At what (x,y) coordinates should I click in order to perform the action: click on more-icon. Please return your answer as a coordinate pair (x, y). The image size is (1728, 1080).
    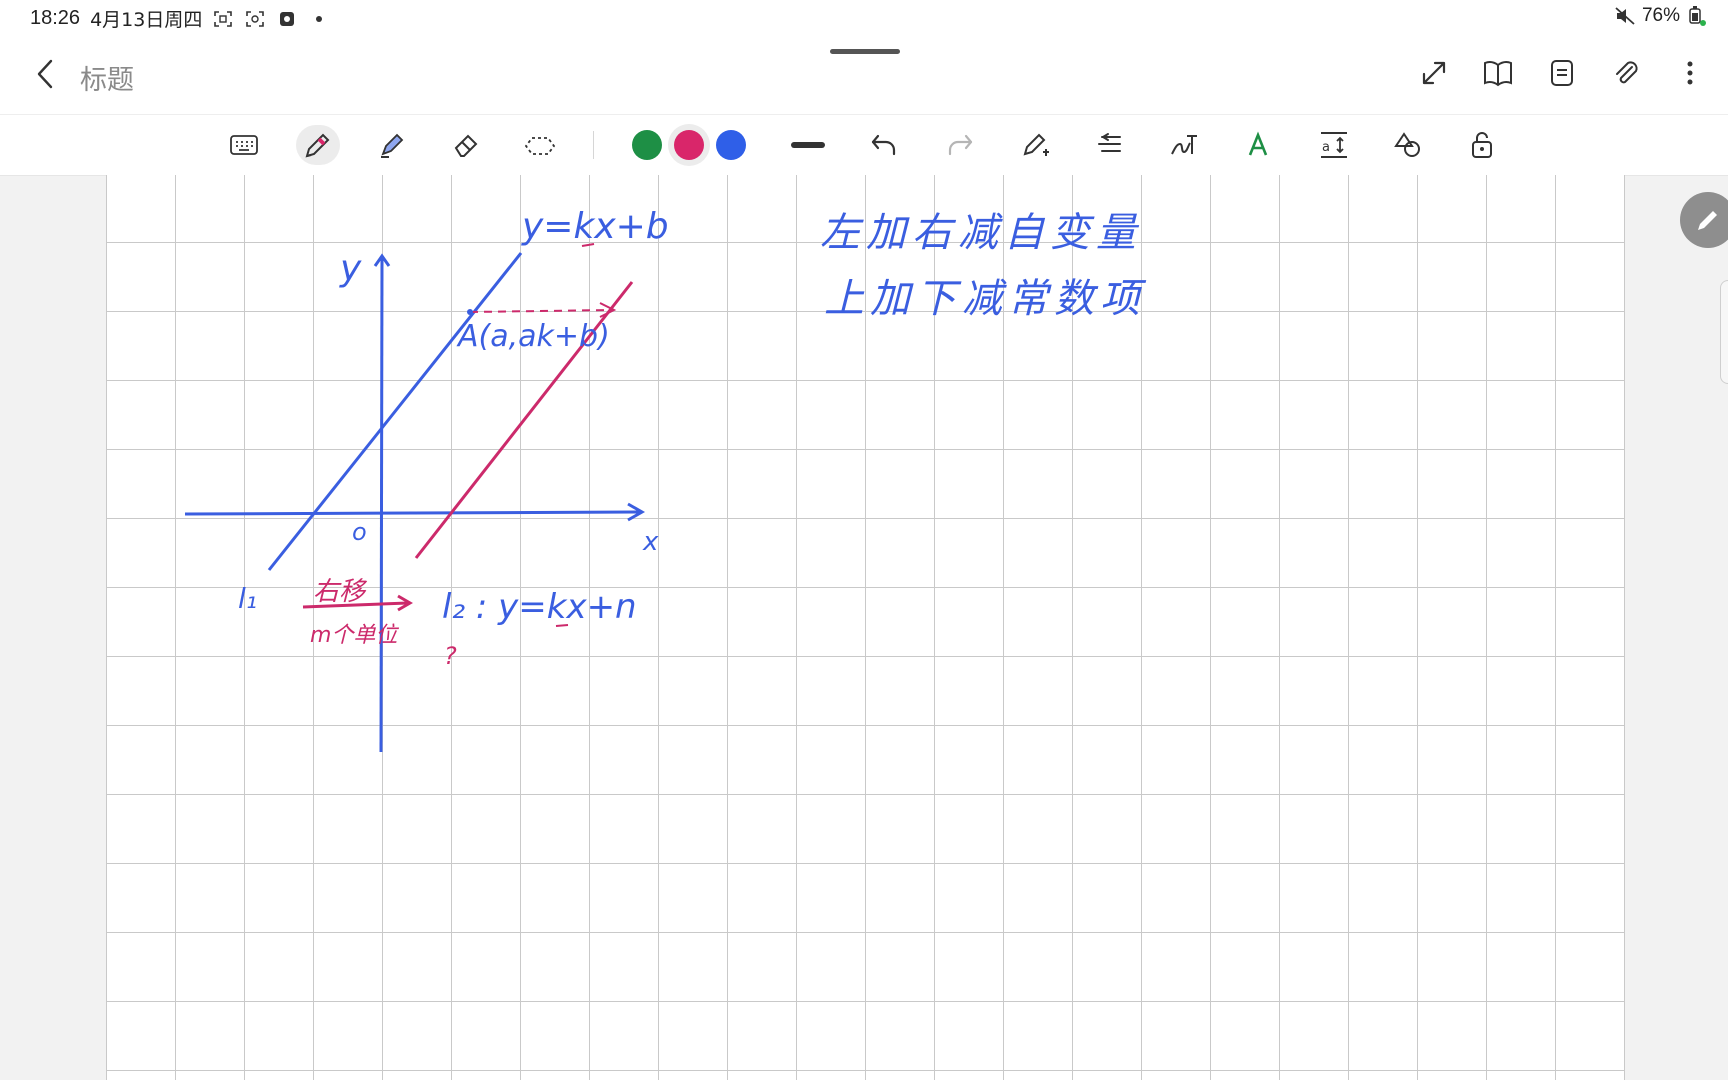
    Looking at the image, I should click on (1690, 73).